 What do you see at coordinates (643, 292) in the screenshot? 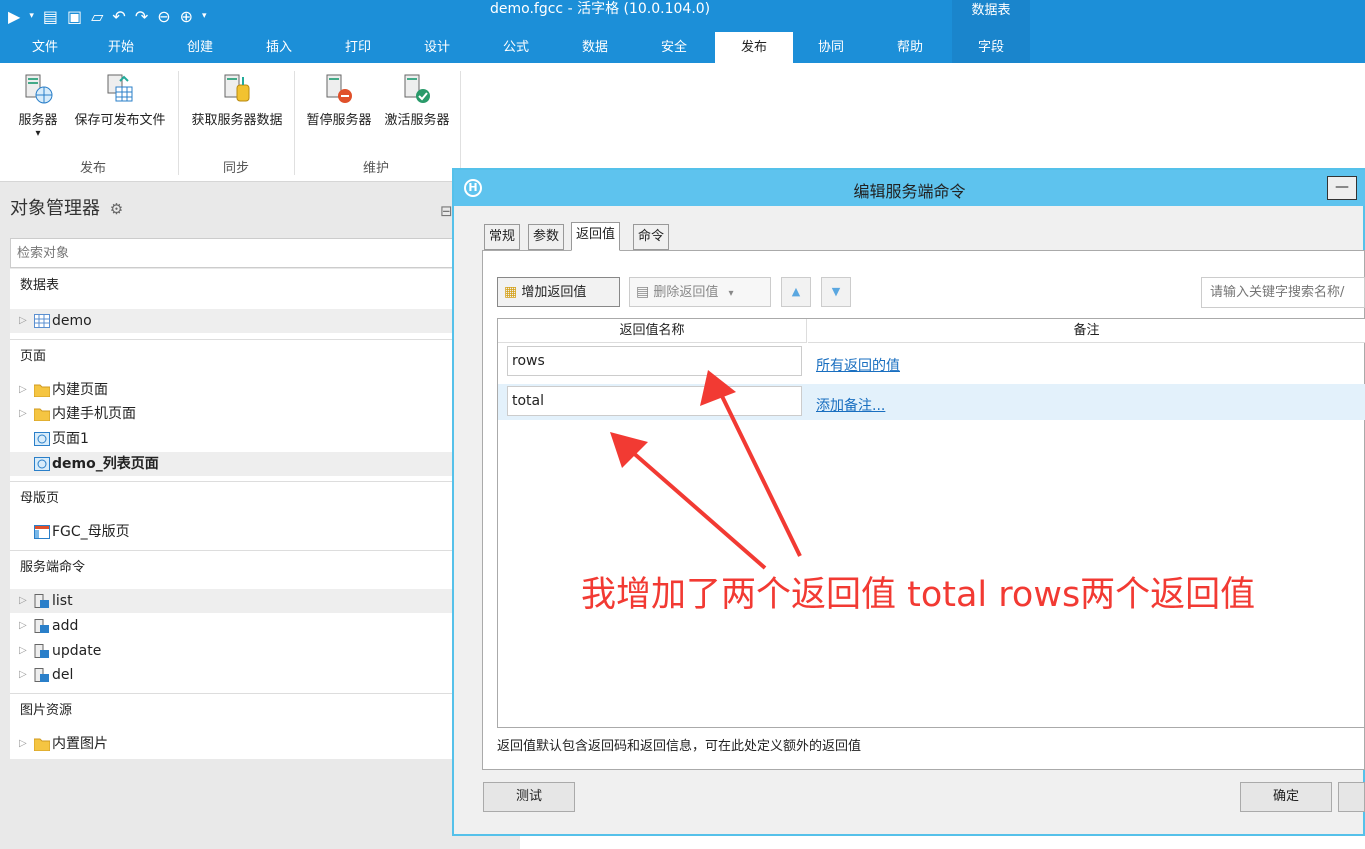
I see `delete-icon: ▤` at bounding box center [643, 292].